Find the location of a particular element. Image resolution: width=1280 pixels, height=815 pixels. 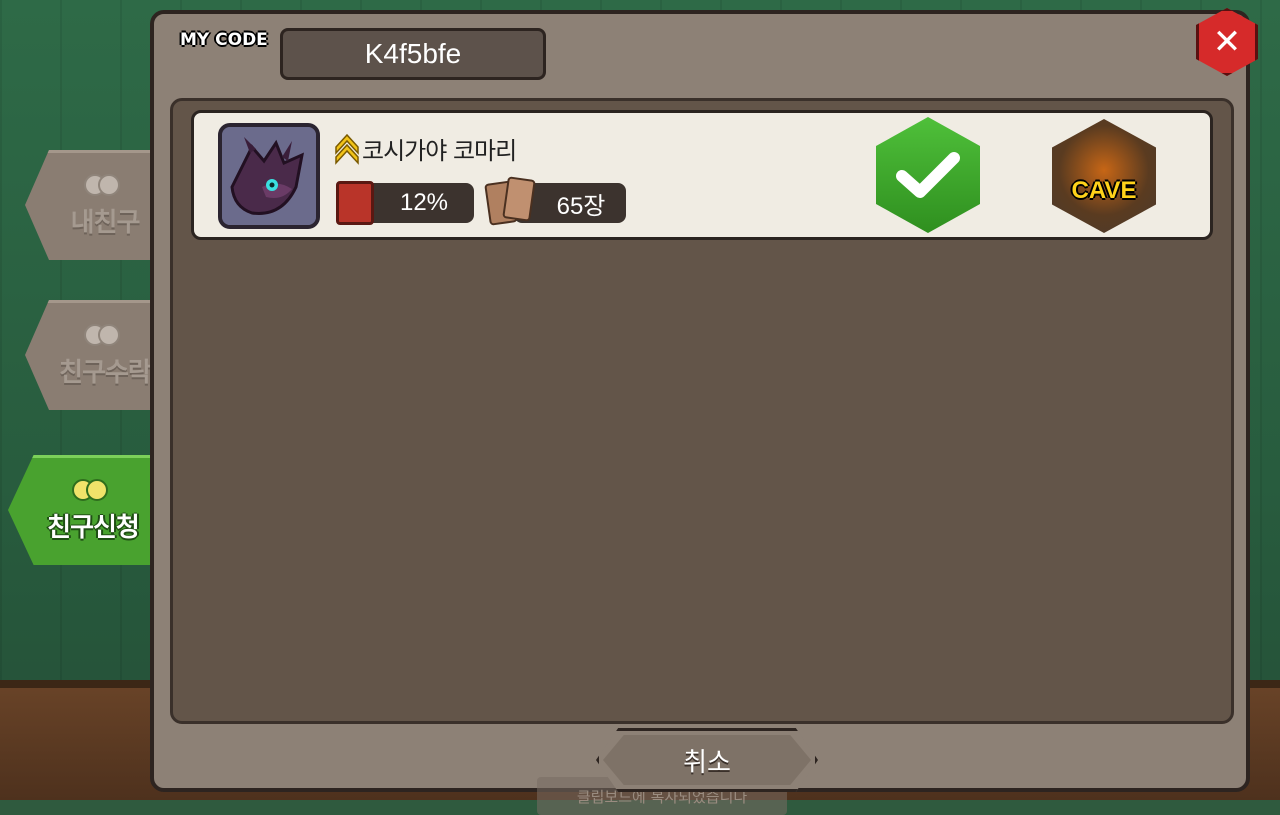

tab-label: 친구신청 is located at coordinates (93, 528).